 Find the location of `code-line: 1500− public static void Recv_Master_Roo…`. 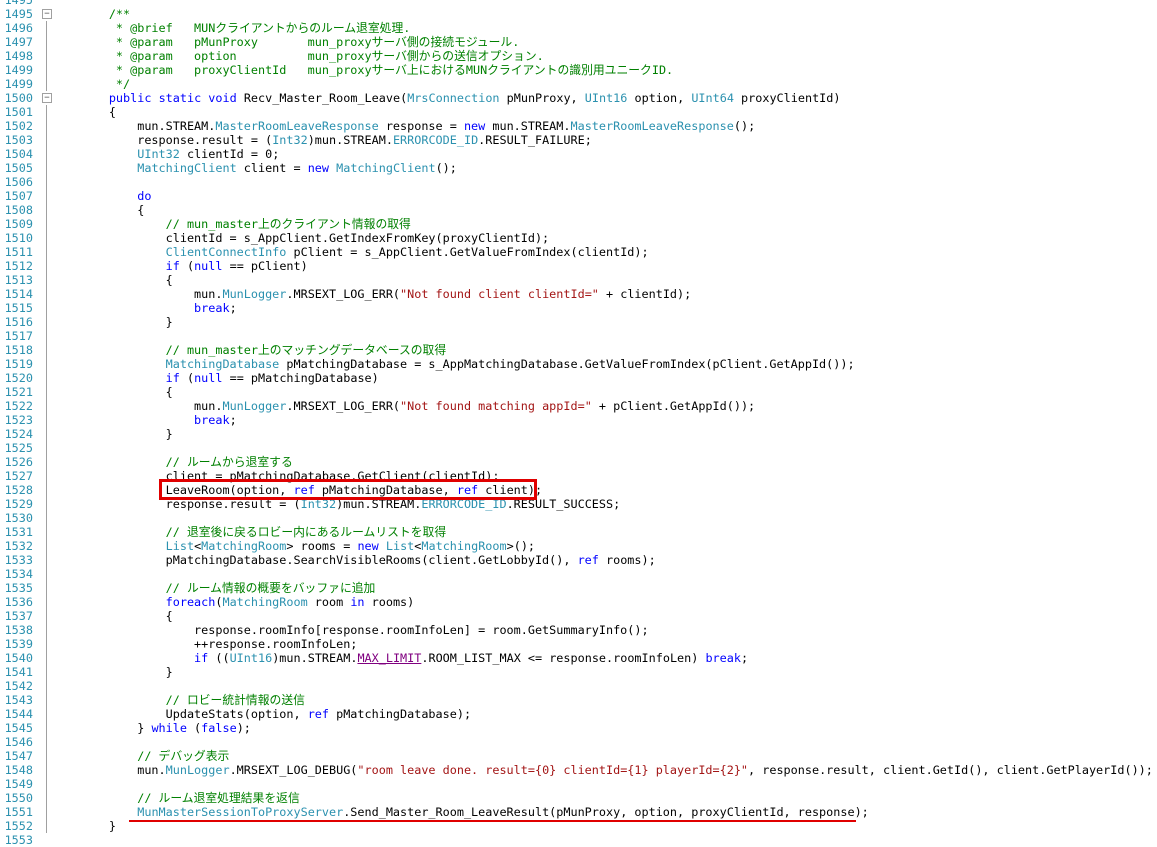

code-line: 1500− public static void Recv_Master_Roo… is located at coordinates (578, 98).